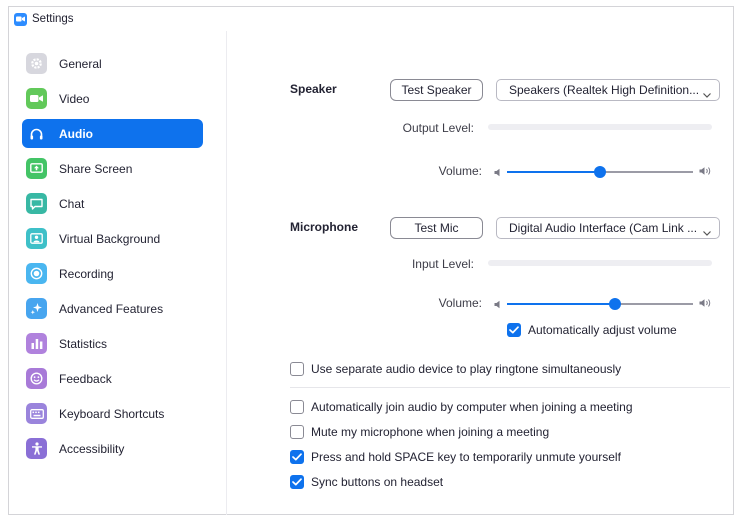 The height and width of the screenshot is (515, 734). Describe the element at coordinates (36, 273) in the screenshot. I see `record-icon` at that location.